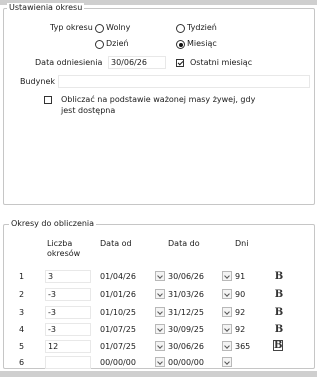 The width and height of the screenshot is (320, 377). Describe the element at coordinates (184, 81) in the screenshot. I see `building-input` at that location.